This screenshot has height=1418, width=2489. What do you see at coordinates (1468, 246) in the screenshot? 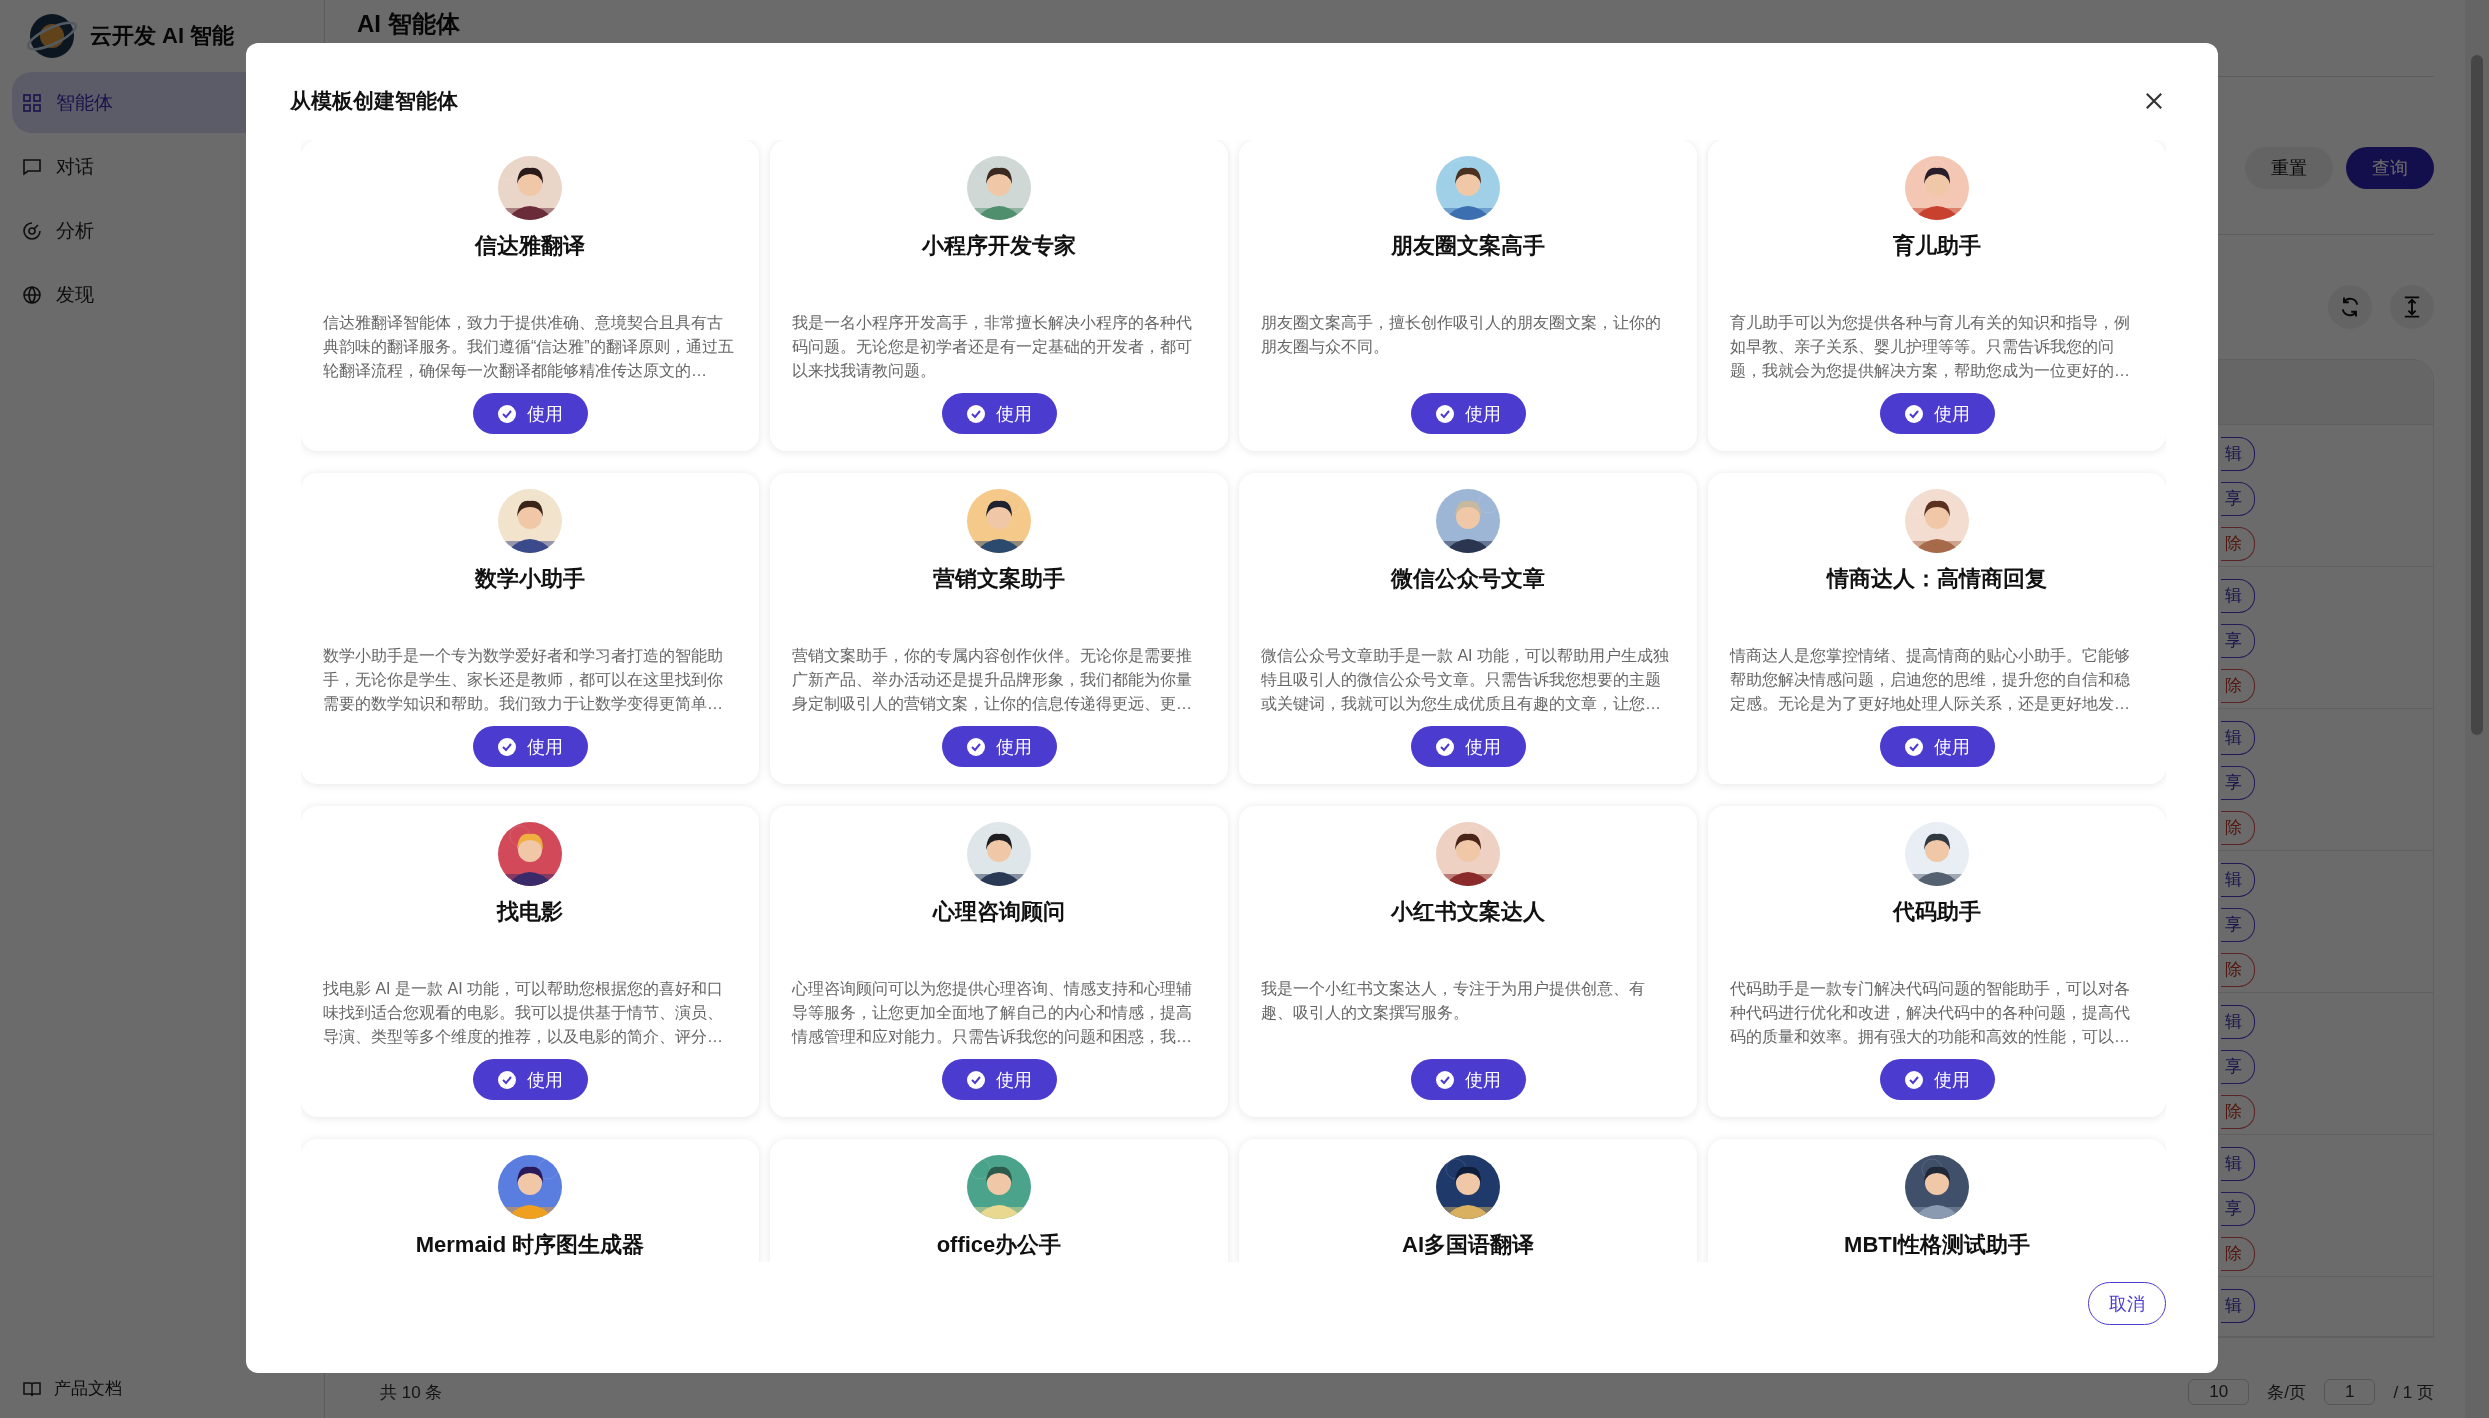
I see `template-name: 朋友圈文案高手` at bounding box center [1468, 246].